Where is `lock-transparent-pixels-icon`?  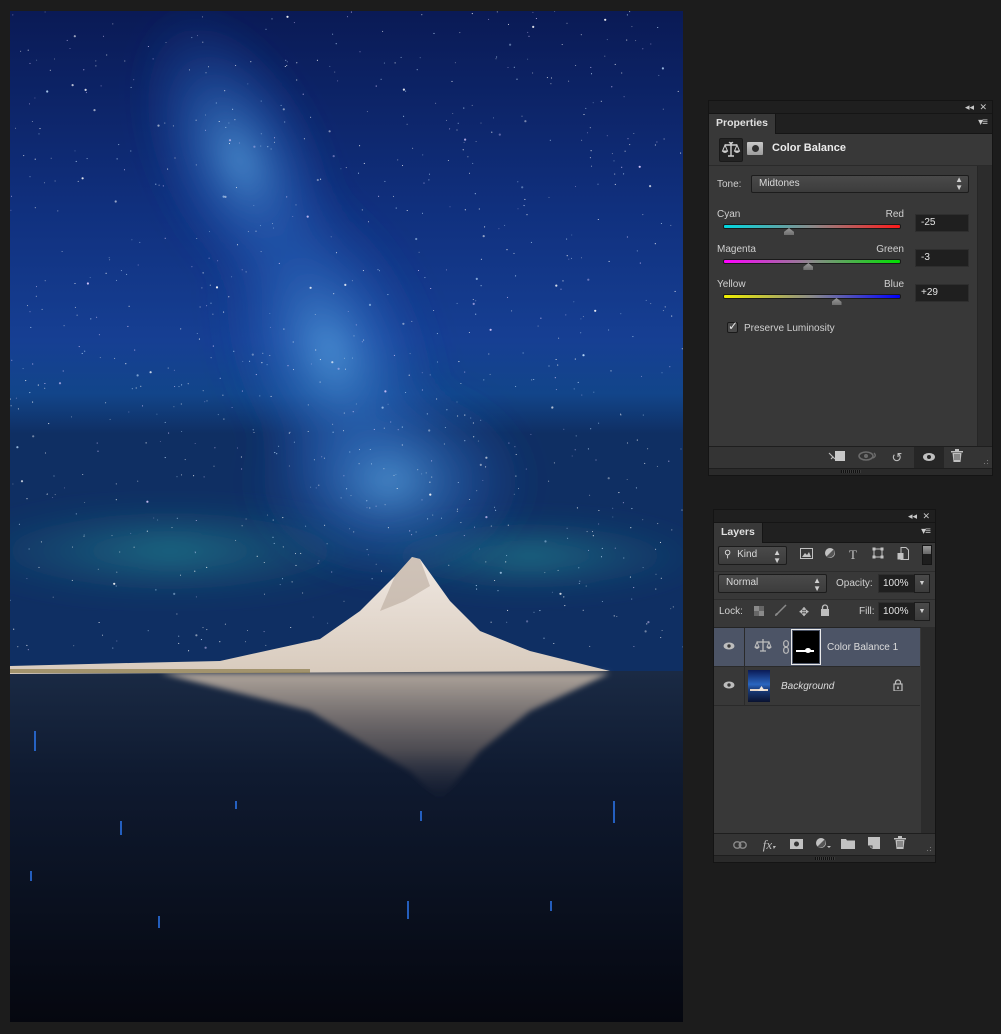 lock-transparent-pixels-icon is located at coordinates (759, 612).